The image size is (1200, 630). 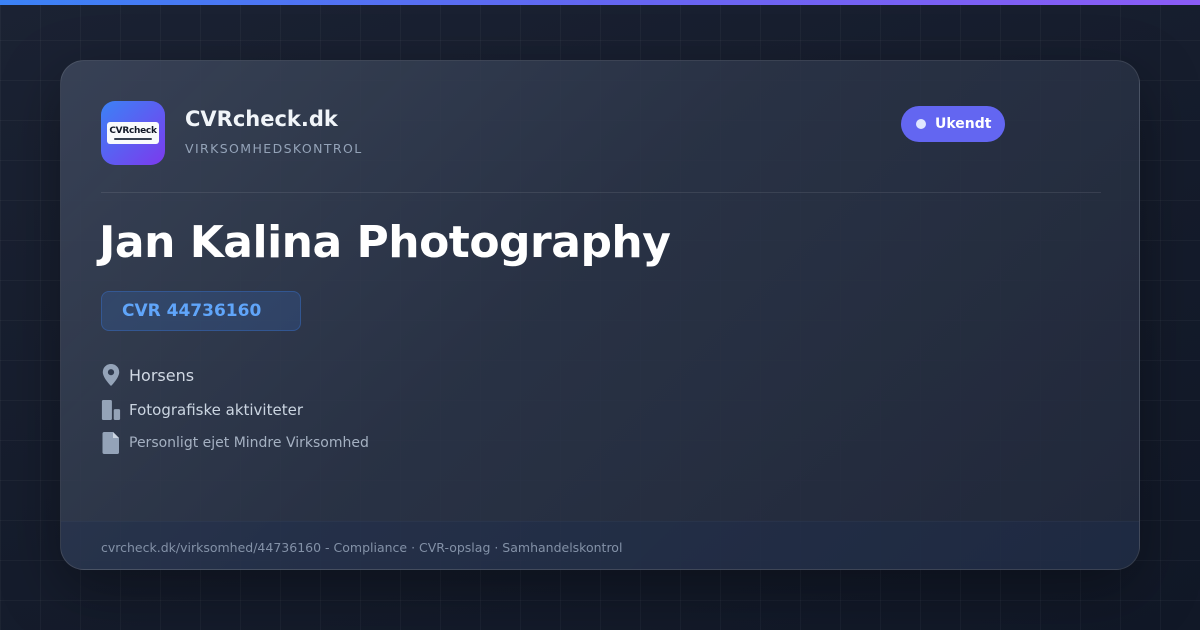 What do you see at coordinates (963, 124) in the screenshot?
I see `status-label: Ukendt` at bounding box center [963, 124].